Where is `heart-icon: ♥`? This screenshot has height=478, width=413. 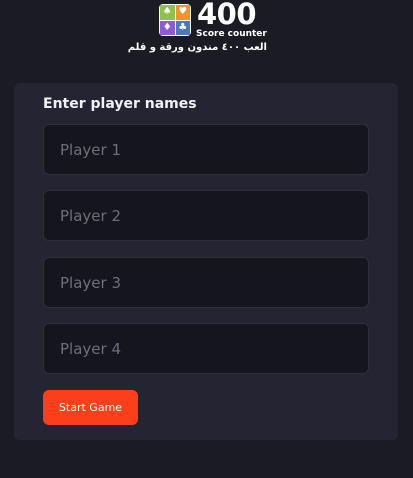
heart-icon: ♥ is located at coordinates (182, 12).